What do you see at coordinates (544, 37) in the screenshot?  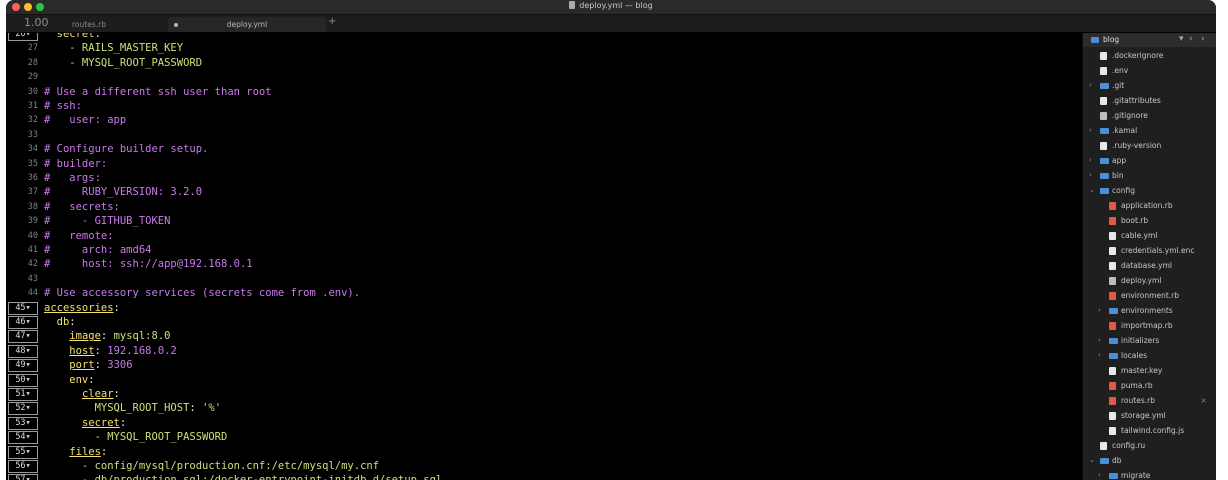 I see `code-line: 26▾ secret:` at bounding box center [544, 37].